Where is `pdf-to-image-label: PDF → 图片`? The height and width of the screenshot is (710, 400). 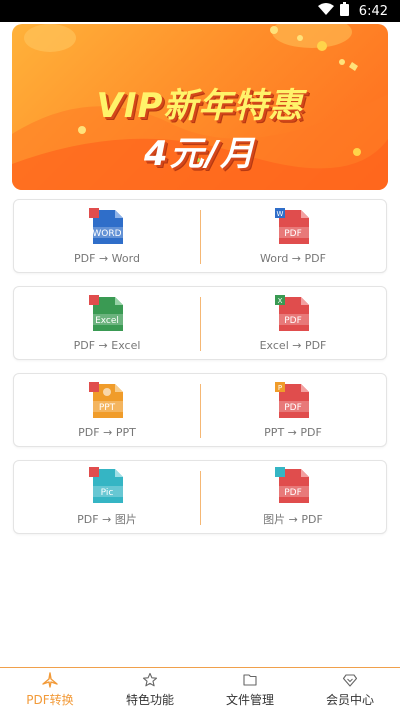
pdf-to-image-label: PDF → 图片 is located at coordinates (107, 519).